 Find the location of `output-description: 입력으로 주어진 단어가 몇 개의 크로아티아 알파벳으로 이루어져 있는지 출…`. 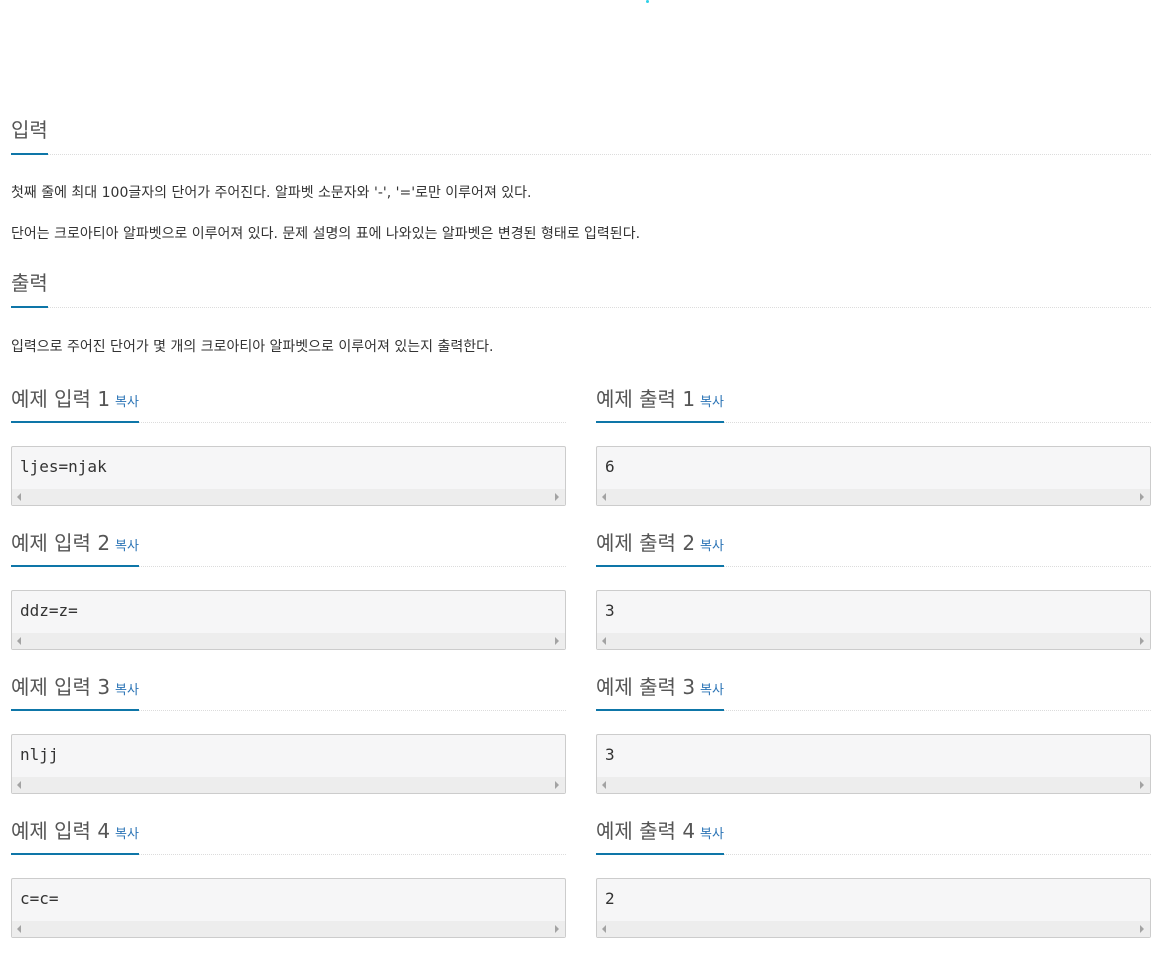

output-description: 입력으로 주어진 단어가 몇 개의 크로아티아 알파벳으로 이루어져 있는지 출… is located at coordinates (252, 347).